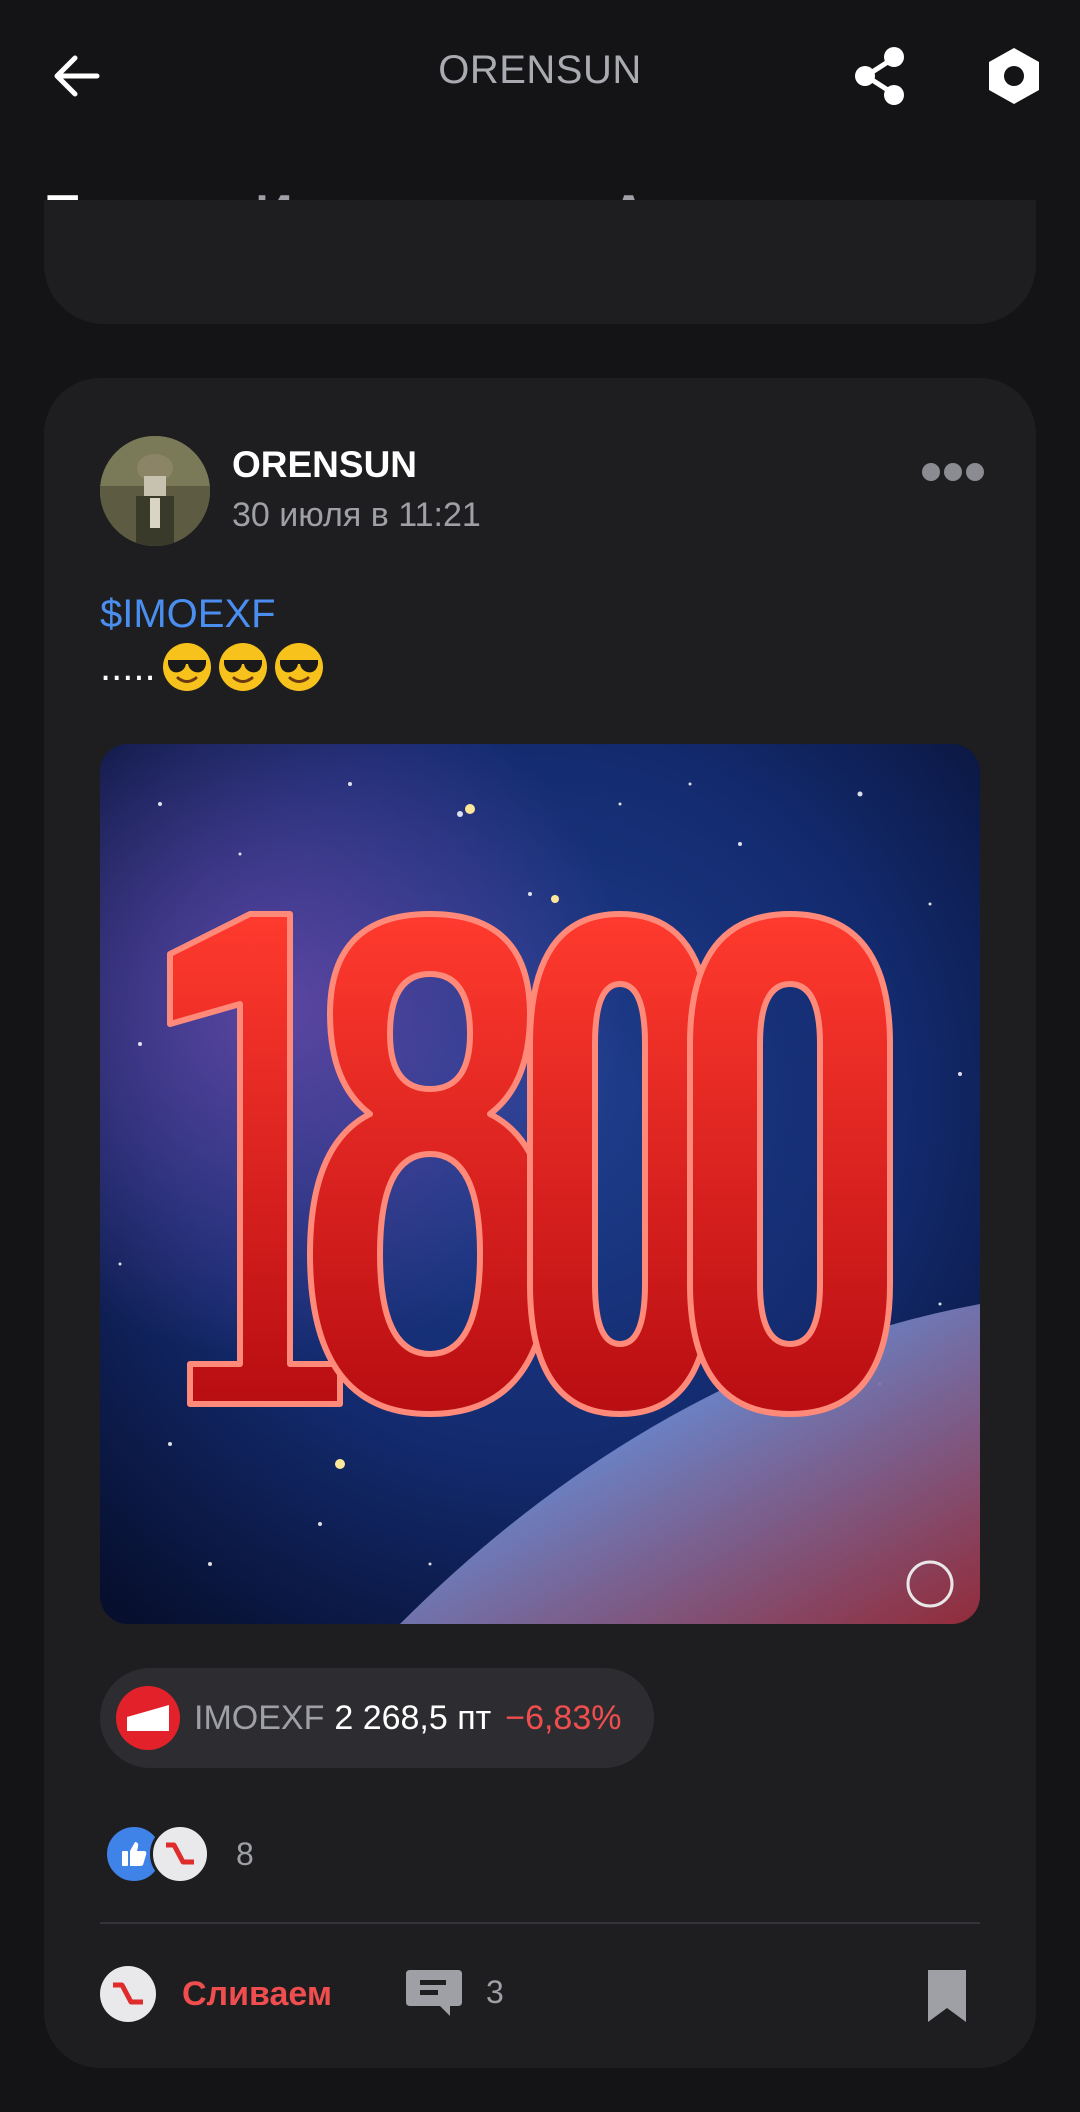 This screenshot has width=1080, height=2112. I want to click on previous-post-card, so click(540, 262).